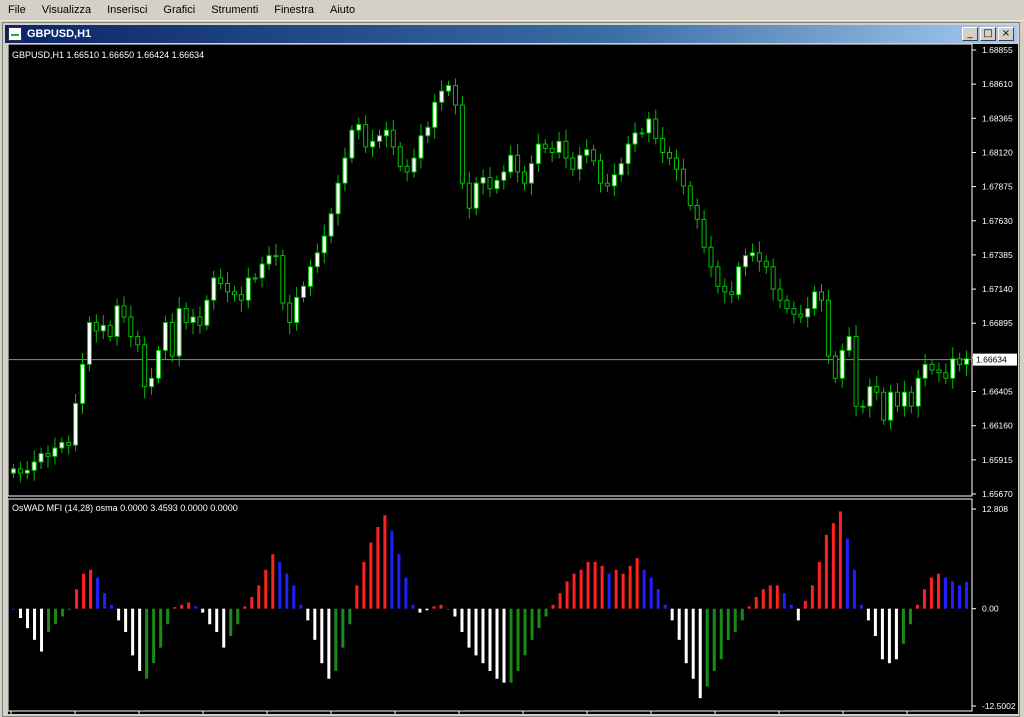 The image size is (1024, 717). I want to click on menu-inserisci: Inserisci, so click(127, 10).